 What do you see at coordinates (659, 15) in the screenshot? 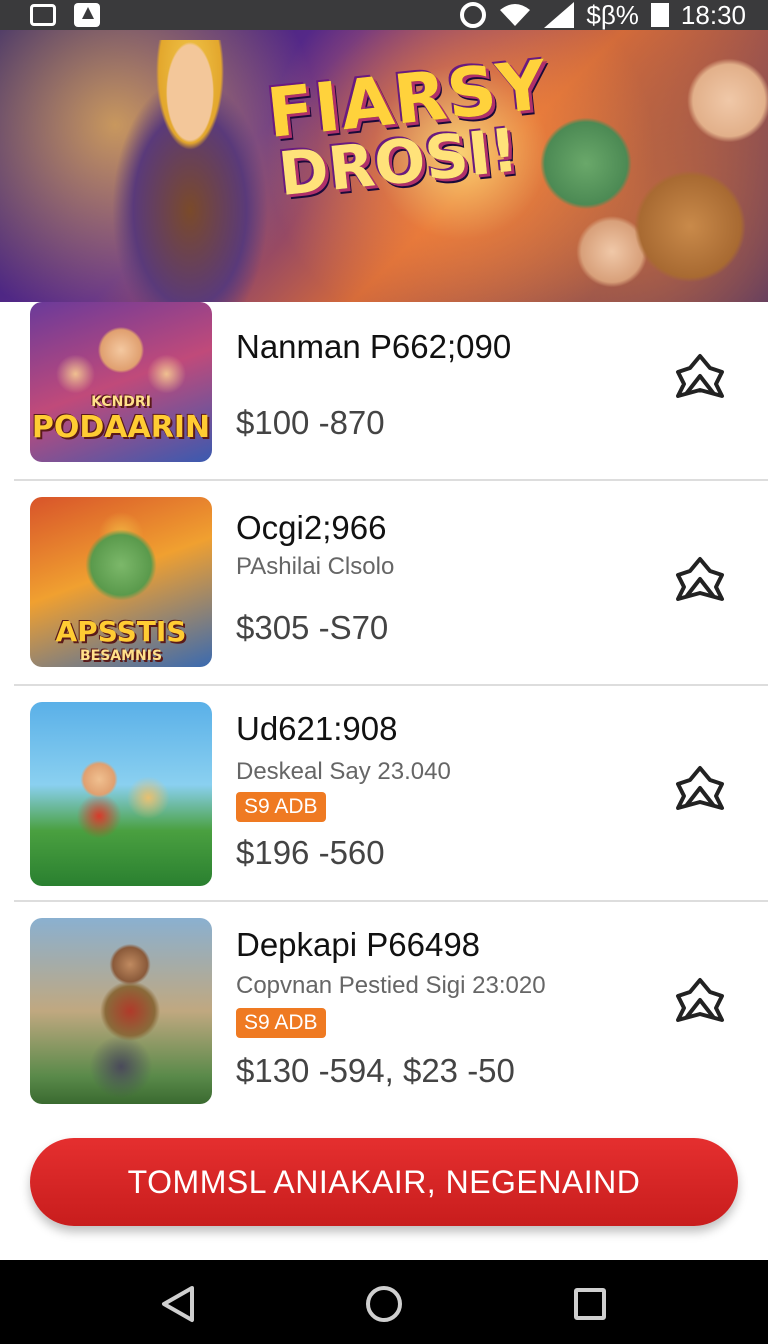
I see `battery-icon` at bounding box center [659, 15].